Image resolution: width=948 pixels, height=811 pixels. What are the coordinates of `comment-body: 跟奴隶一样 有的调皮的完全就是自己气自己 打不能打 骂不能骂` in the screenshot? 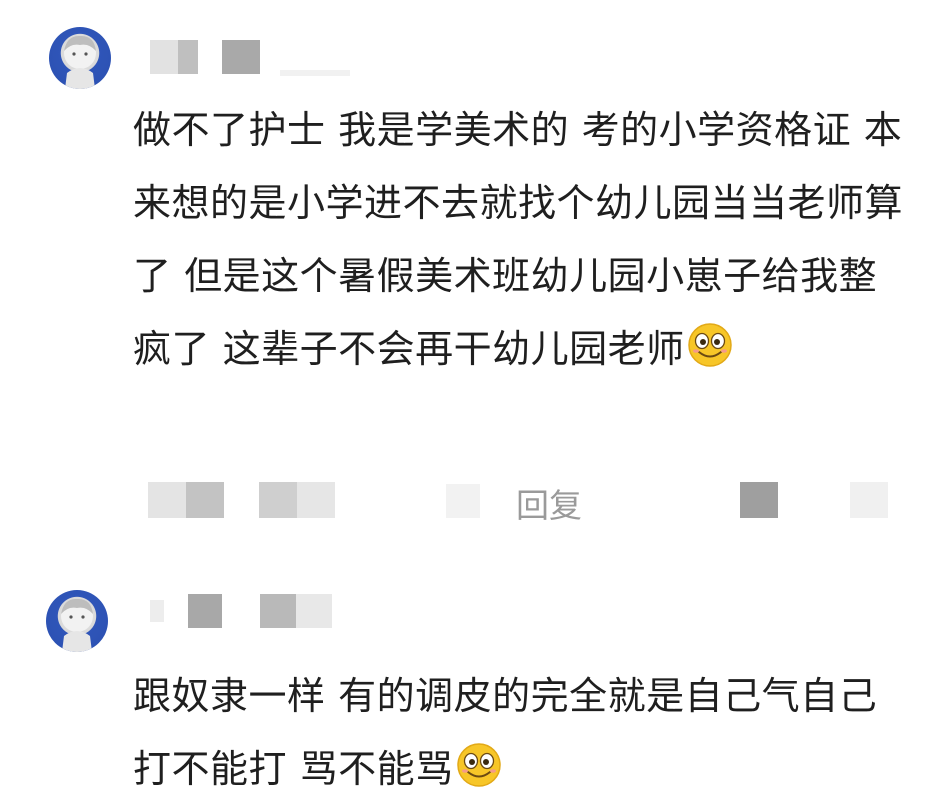 It's located at (523, 733).